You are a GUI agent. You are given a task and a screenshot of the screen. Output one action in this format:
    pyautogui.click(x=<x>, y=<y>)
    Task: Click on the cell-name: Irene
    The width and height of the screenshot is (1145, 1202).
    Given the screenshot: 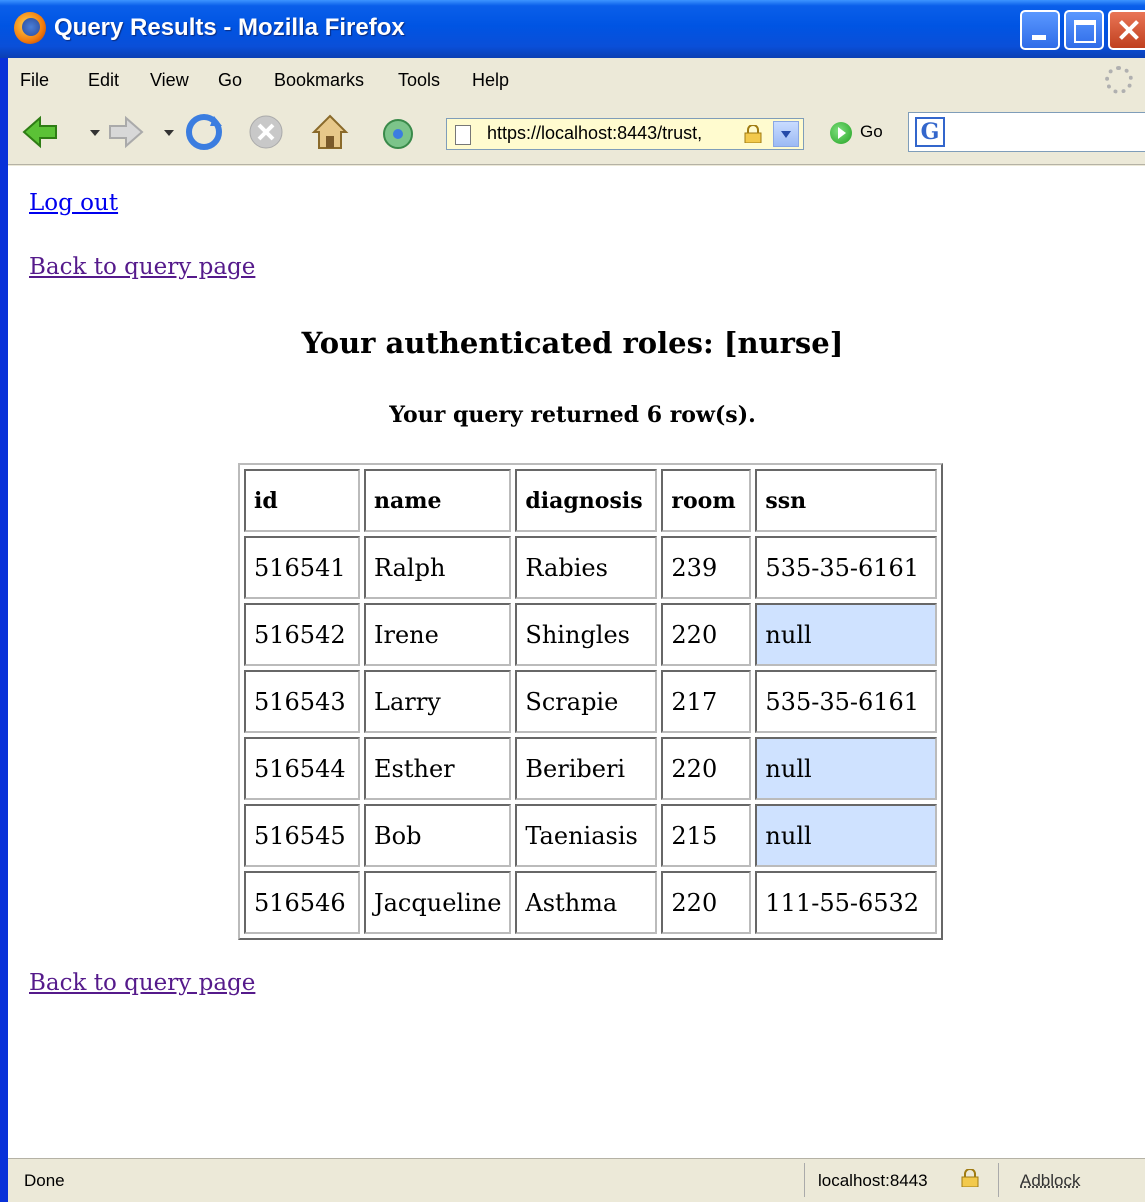 What is the action you would take?
    pyautogui.click(x=438, y=634)
    